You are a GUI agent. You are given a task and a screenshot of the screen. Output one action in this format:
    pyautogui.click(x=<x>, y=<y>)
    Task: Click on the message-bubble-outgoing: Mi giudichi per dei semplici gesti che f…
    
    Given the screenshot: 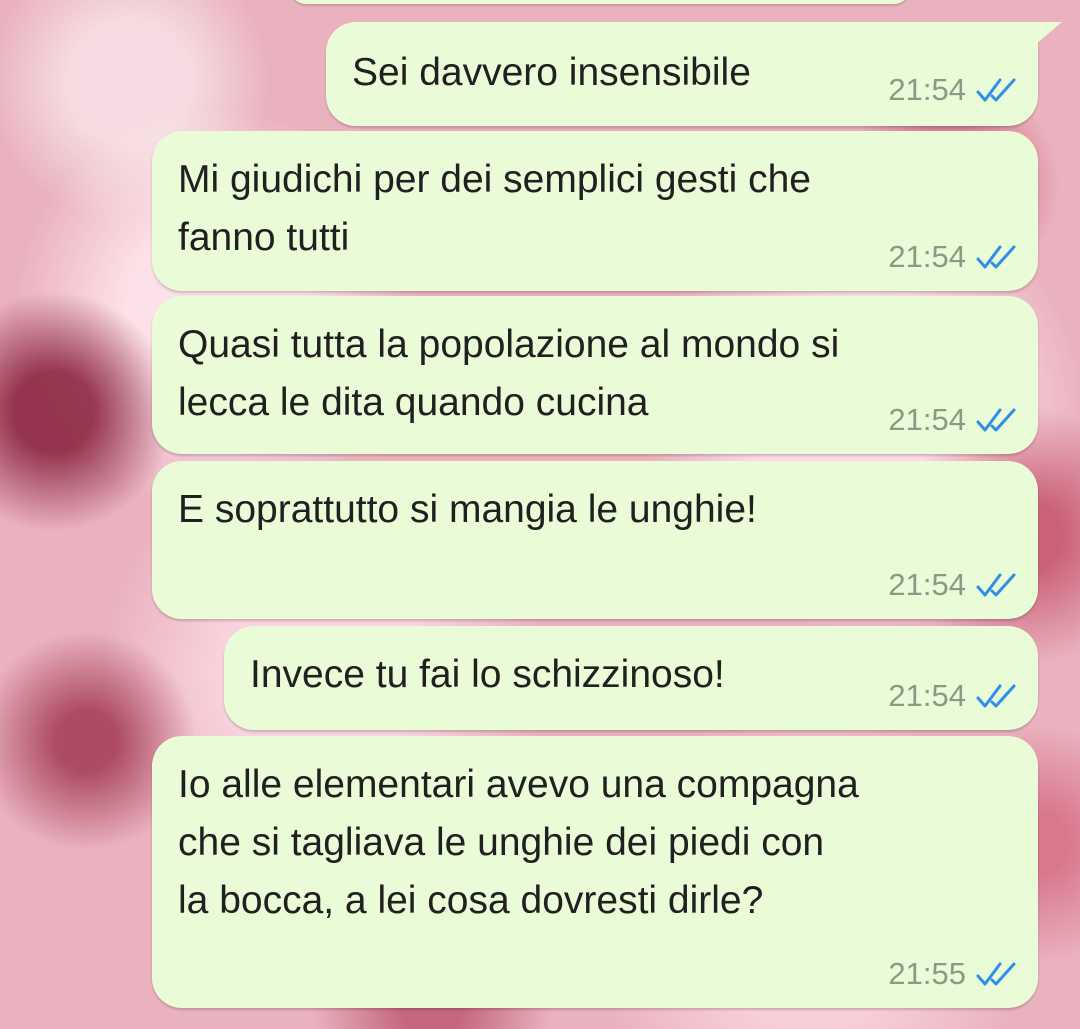 What is the action you would take?
    pyautogui.click(x=595, y=211)
    